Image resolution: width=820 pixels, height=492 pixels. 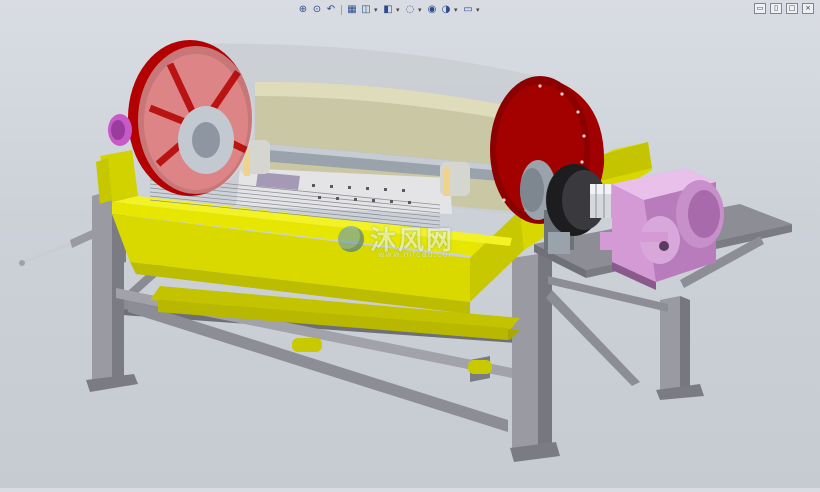 What do you see at coordinates (56, 248) in the screenshot?
I see `adjustment-handle` at bounding box center [56, 248].